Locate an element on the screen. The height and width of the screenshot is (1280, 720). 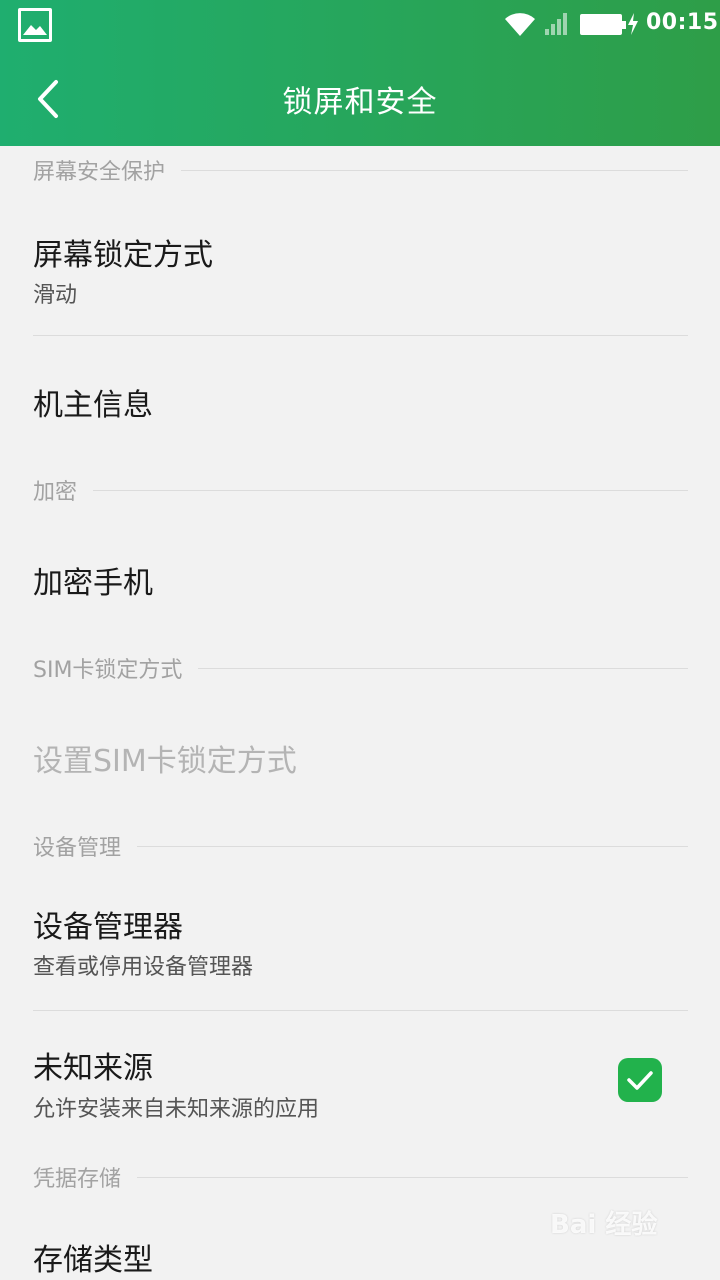
section-header-sim-lock: SIM卡锁定方式 is located at coordinates (360, 668).